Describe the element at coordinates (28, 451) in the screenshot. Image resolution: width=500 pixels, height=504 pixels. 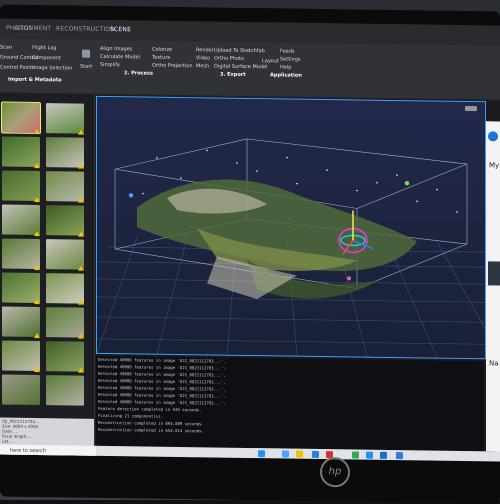
I see `taskbar-search-label: here to search` at that location.